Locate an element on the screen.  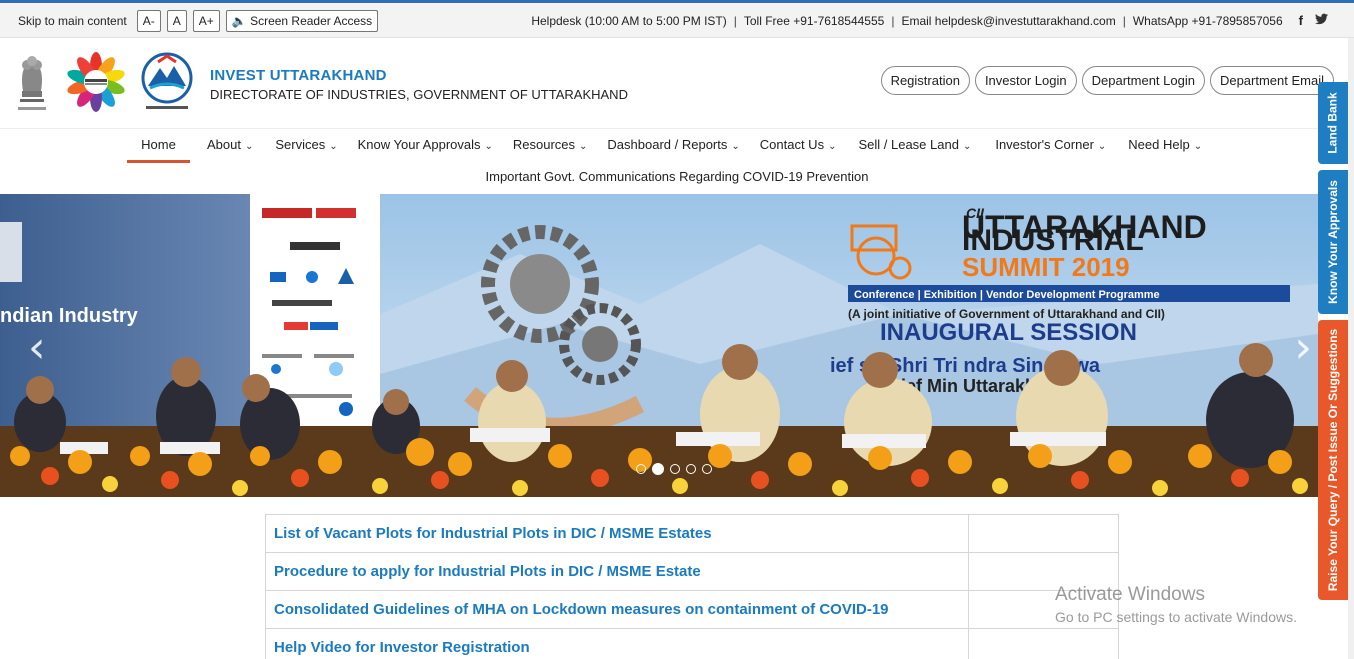
font-normal-button: A is located at coordinates (176, 21).